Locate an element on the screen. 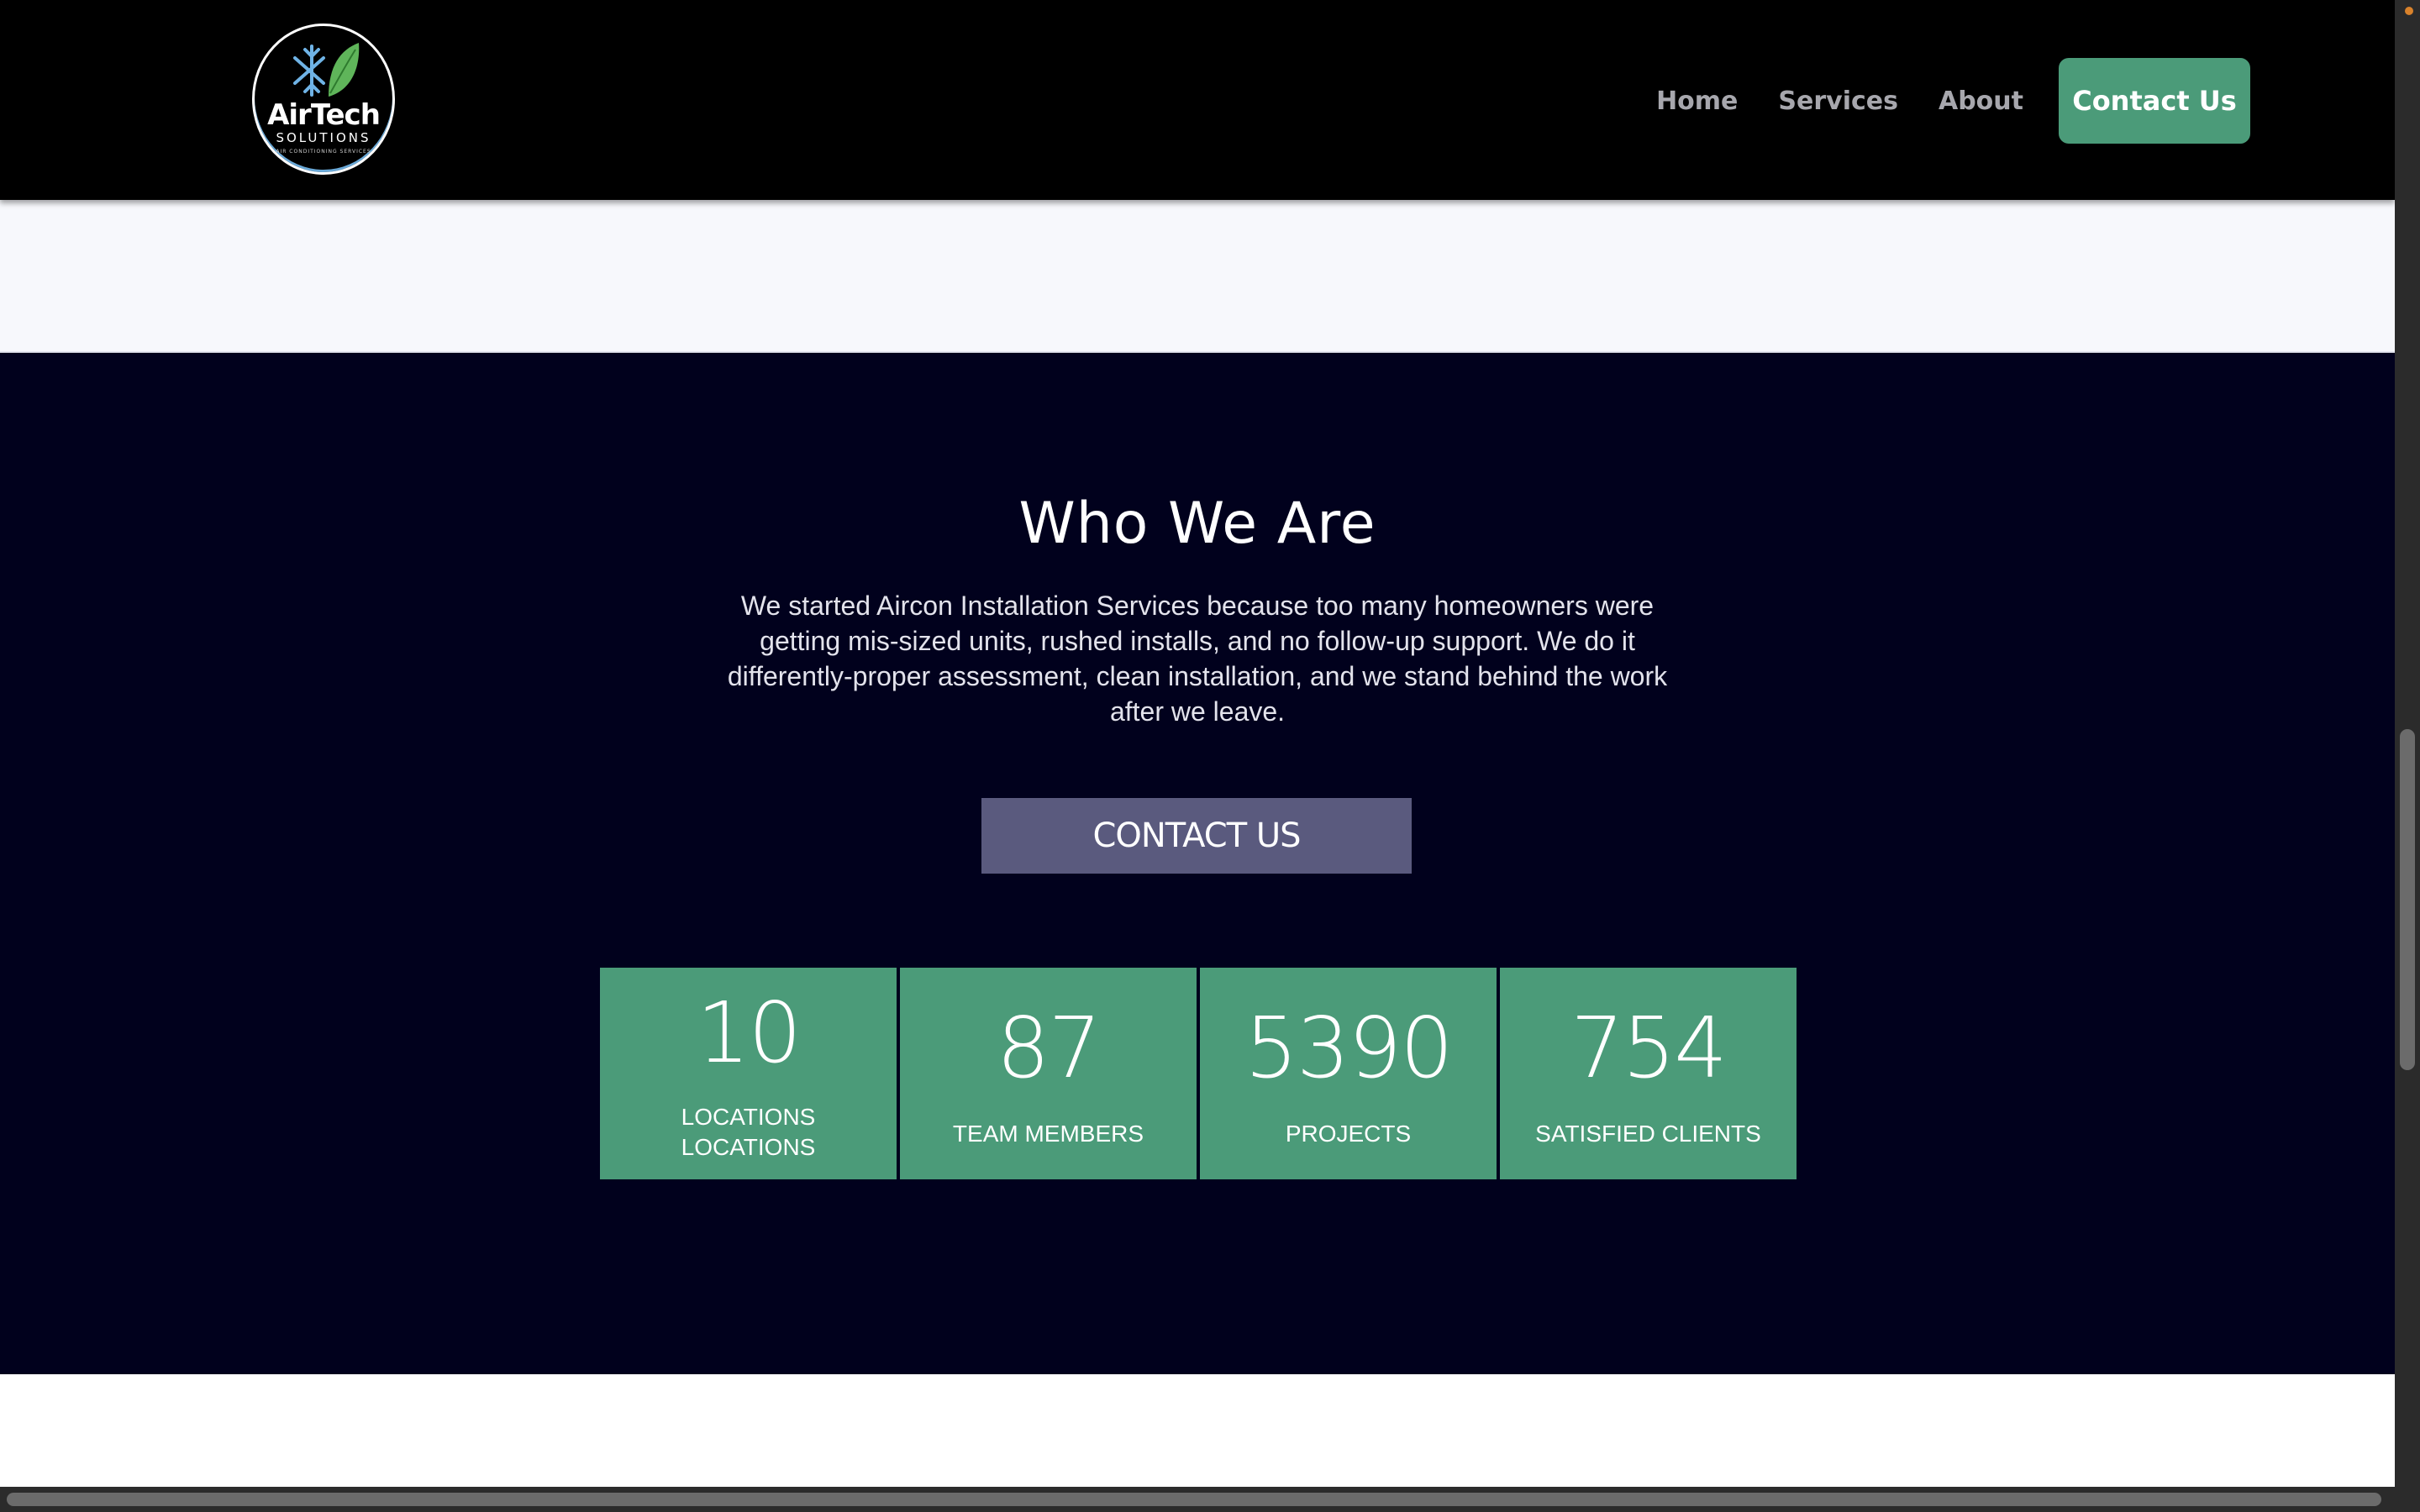 Image resolution: width=2420 pixels, height=1512 pixels. stat-card-projects: 5390 PROJECTS is located at coordinates (1348, 1073).